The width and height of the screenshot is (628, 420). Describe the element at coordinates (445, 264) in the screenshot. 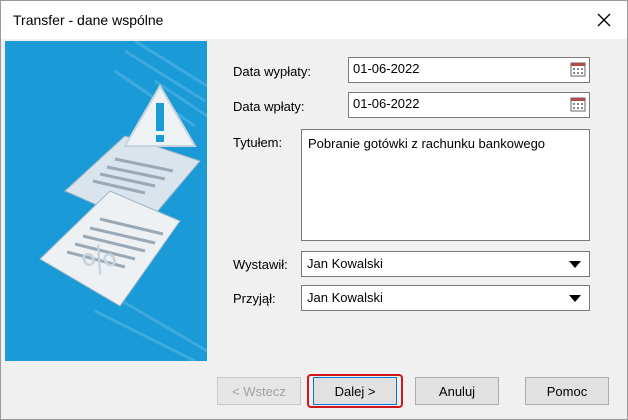

I see `wystawil-select: Jan Kowalski` at that location.